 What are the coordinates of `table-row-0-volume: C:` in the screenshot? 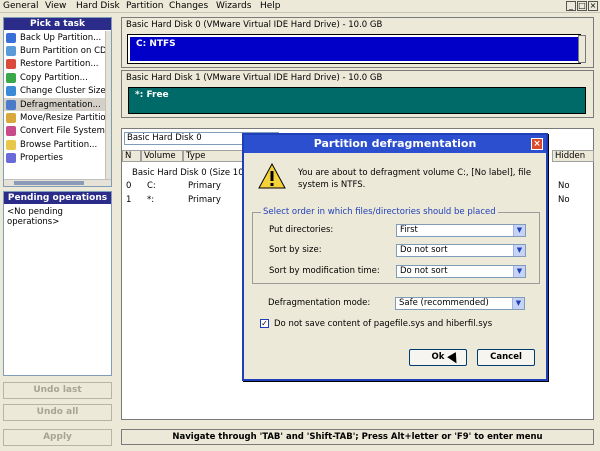 It's located at (151, 186).